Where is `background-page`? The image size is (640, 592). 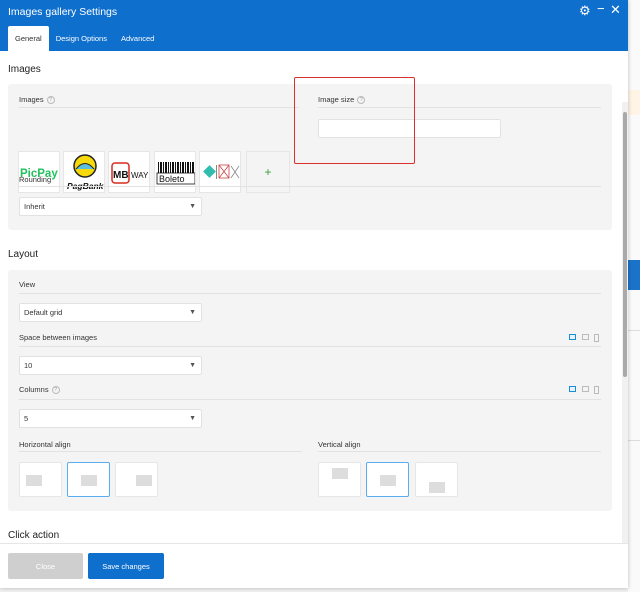
background-page is located at coordinates (634, 296).